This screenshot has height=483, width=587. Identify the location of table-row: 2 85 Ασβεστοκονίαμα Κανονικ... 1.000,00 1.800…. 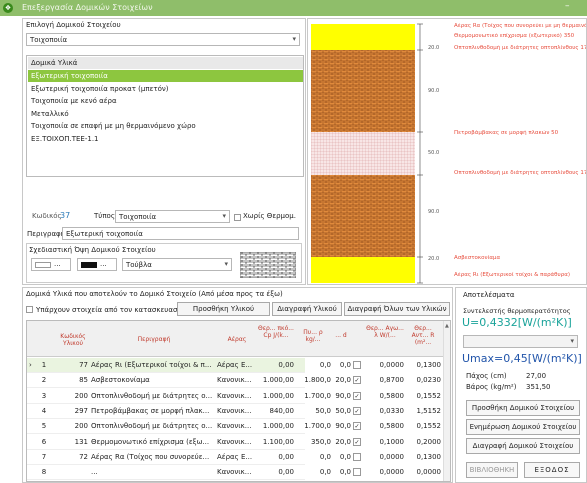
(234, 381).